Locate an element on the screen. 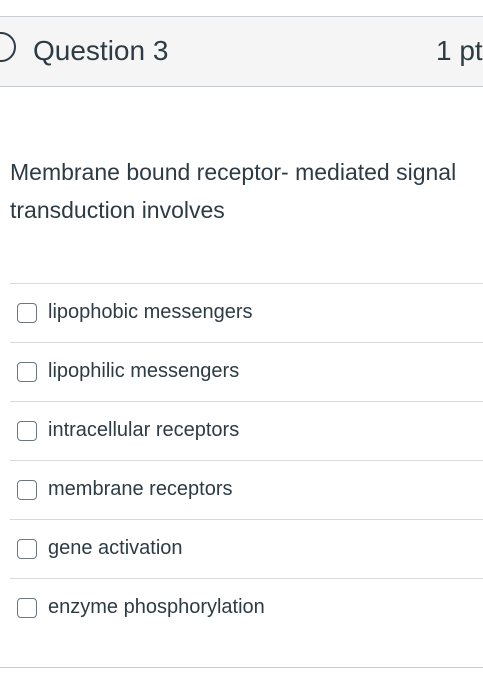  question-points: 1 pt is located at coordinates (459, 50).